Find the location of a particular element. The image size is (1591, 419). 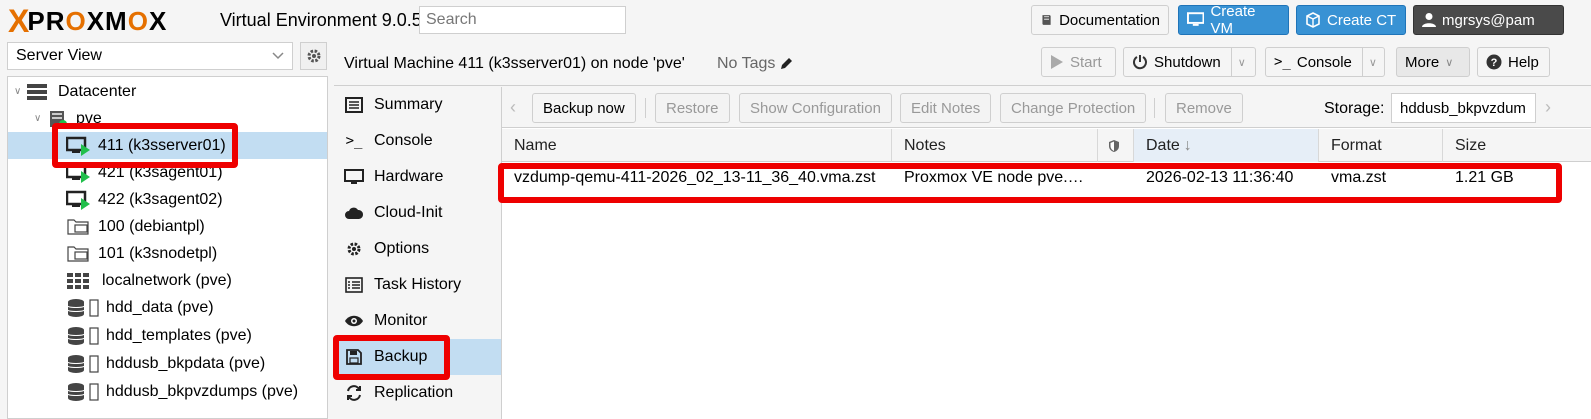

create-ct-button: Create CT is located at coordinates (1351, 20).